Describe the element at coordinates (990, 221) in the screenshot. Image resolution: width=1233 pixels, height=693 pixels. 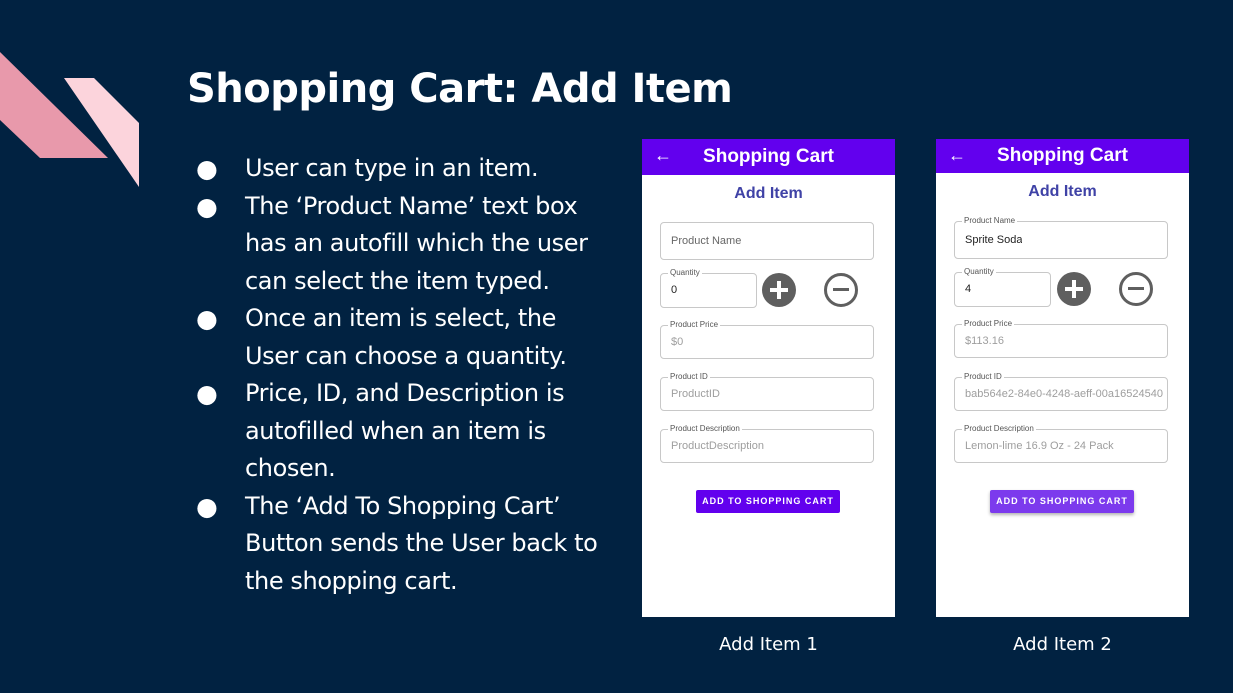
I see `product-name-label: Product Name` at that location.